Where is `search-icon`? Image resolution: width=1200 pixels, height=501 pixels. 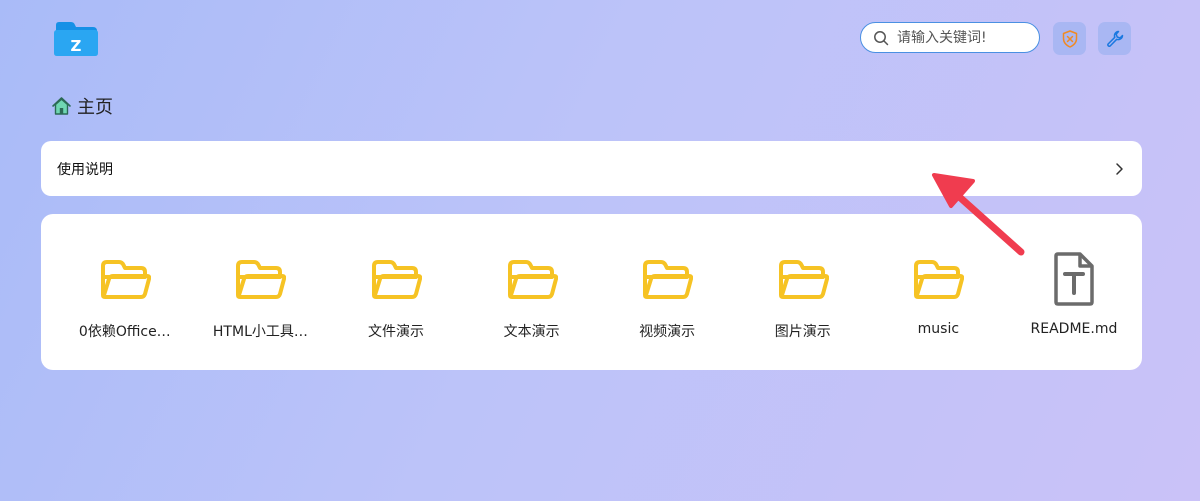
search-icon is located at coordinates (881, 37).